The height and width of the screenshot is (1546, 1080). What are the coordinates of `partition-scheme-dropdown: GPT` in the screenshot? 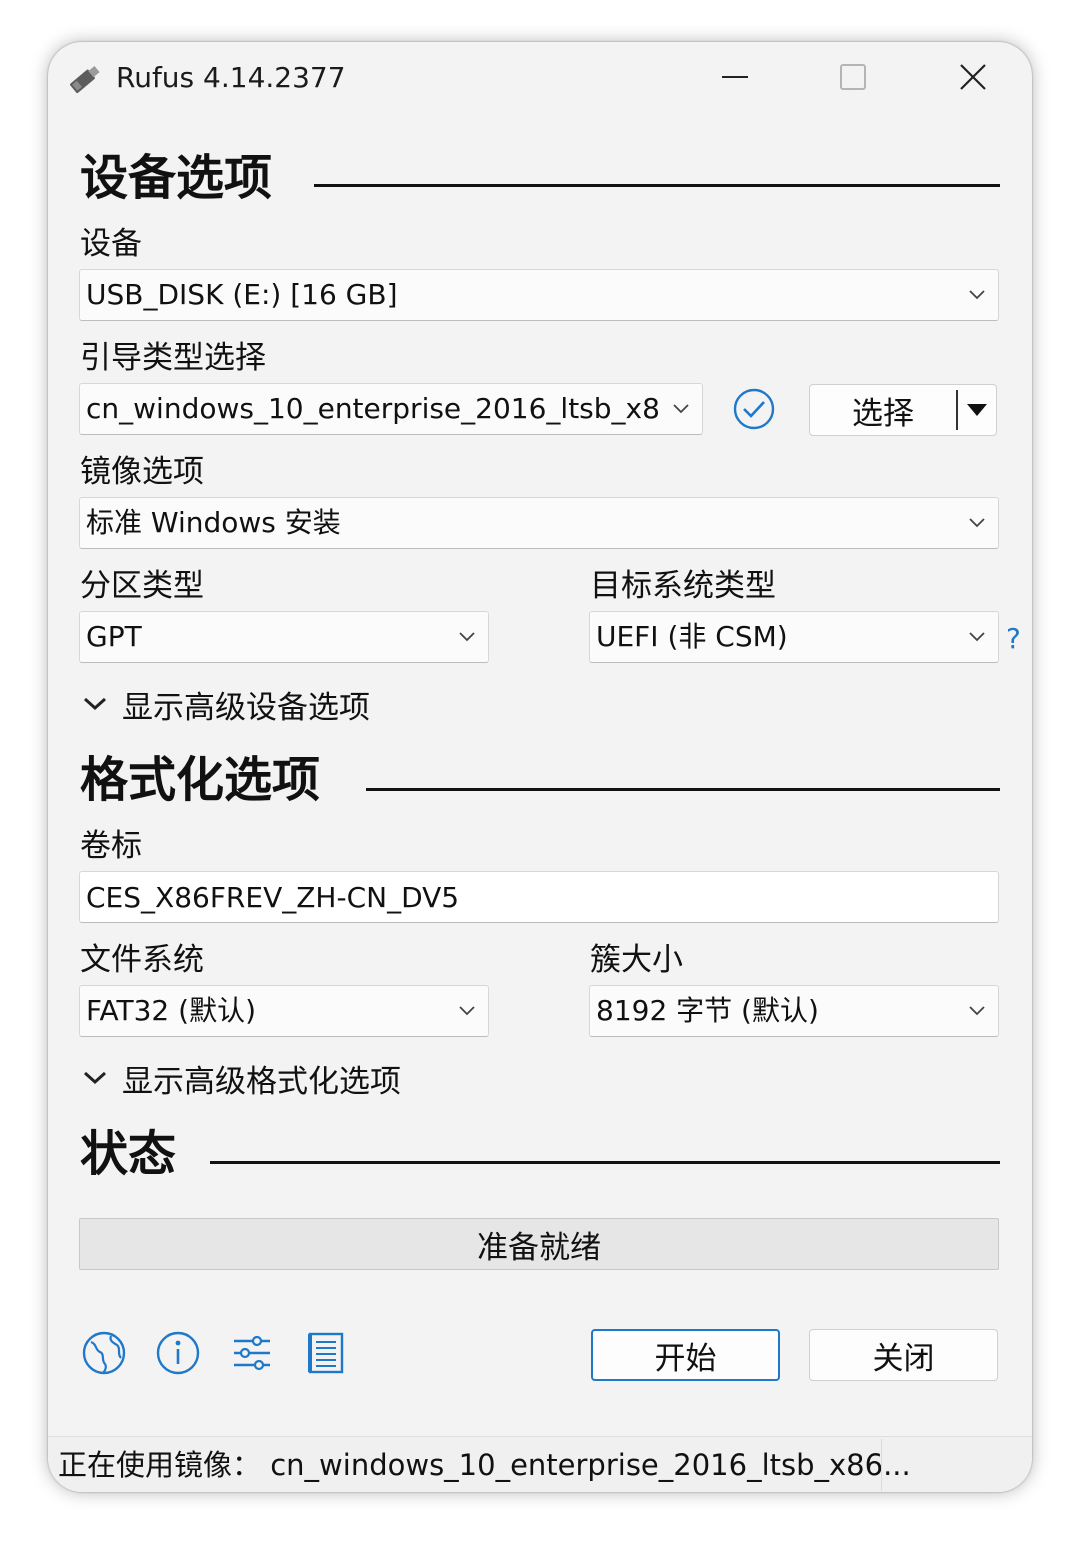 It's located at (284, 637).